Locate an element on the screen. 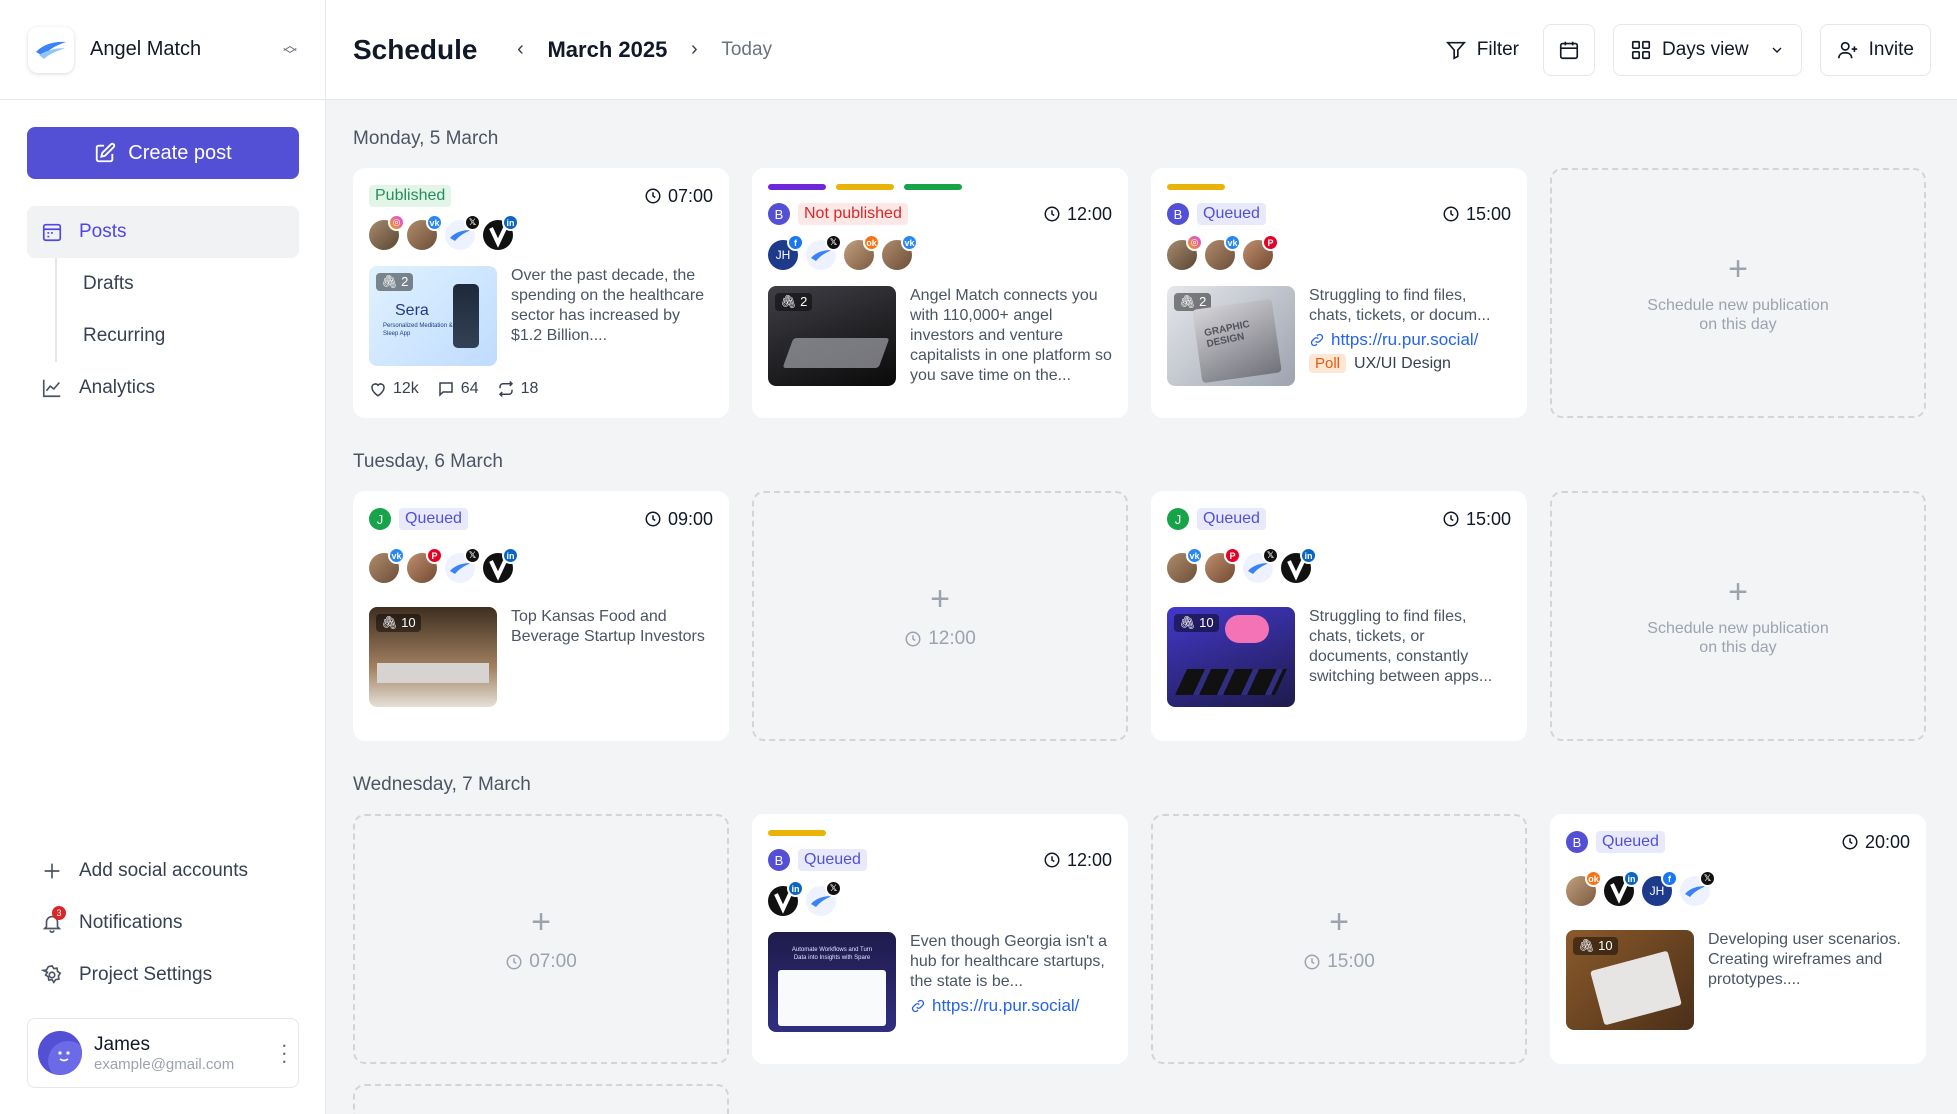 Image resolution: width=1957 pixels, height=1114 pixels. chevron-right-icon: › is located at coordinates (694, 49).